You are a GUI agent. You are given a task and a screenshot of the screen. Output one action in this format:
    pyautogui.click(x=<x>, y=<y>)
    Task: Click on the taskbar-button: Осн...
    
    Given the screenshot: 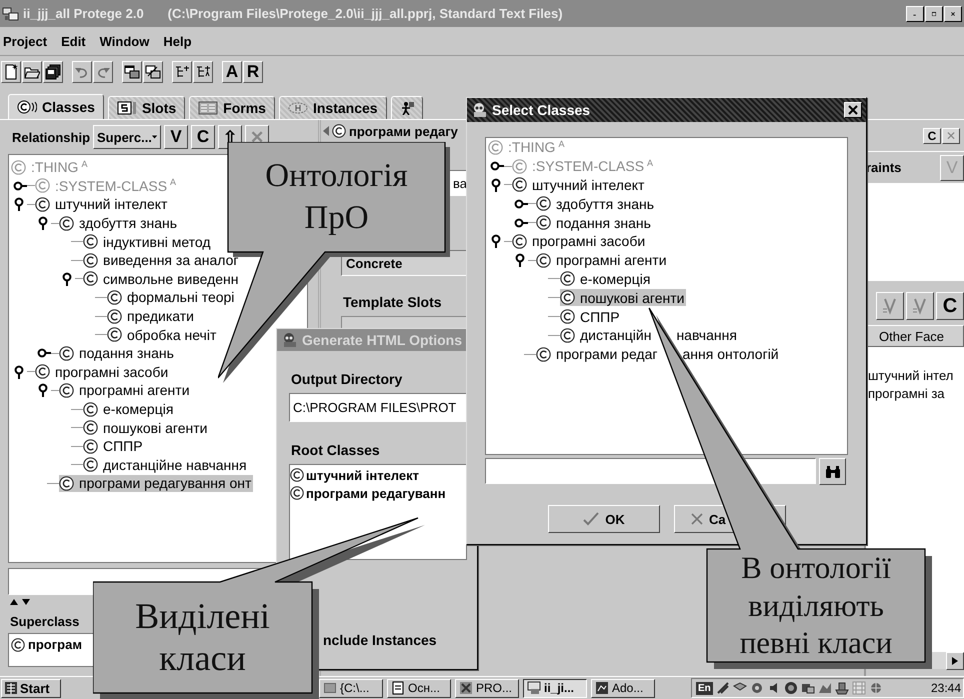 What is the action you would take?
    pyautogui.click(x=419, y=688)
    